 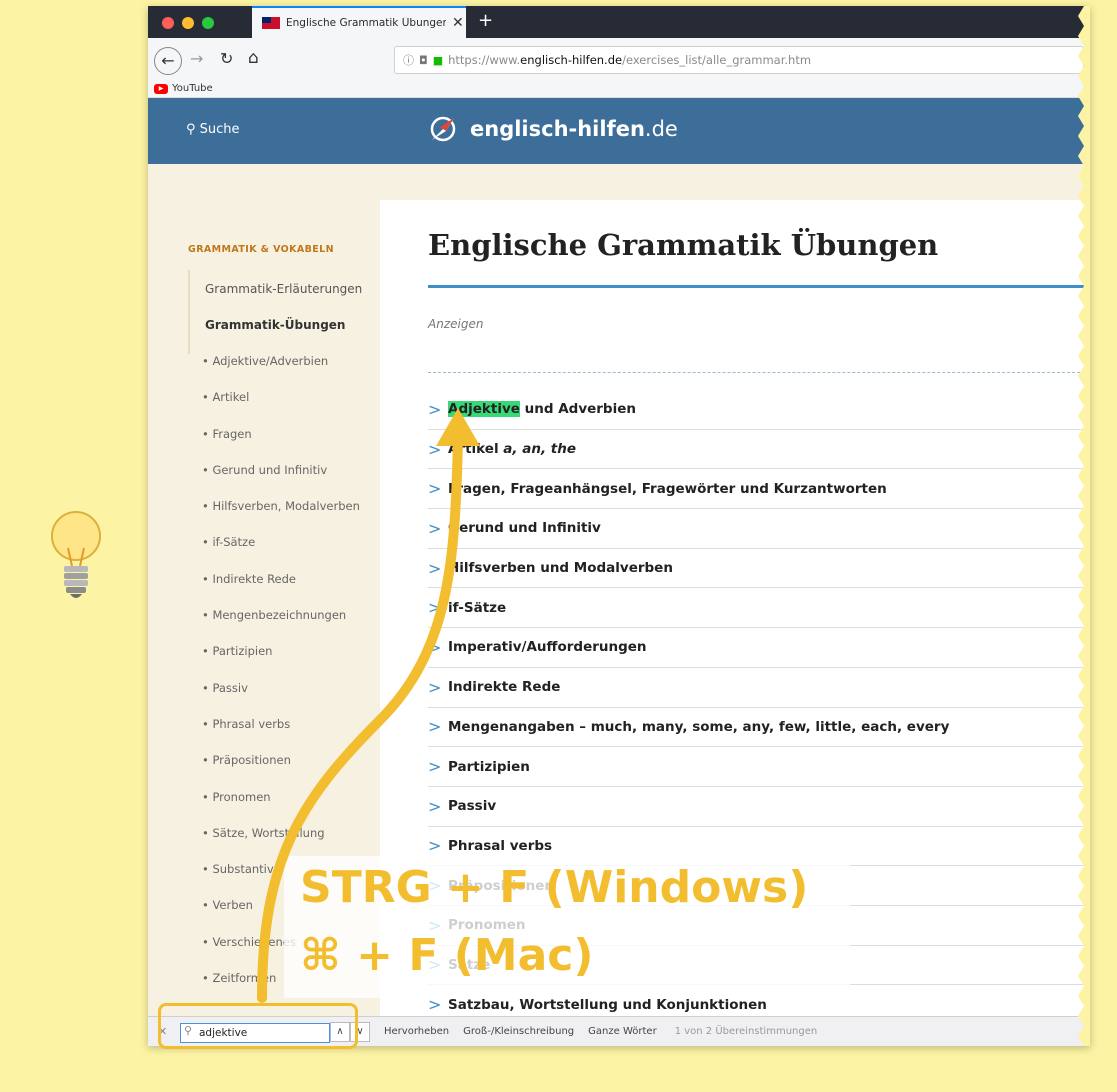 What do you see at coordinates (759, 410) in the screenshot?
I see `exercise-row: > Adjektive und Adverbien` at bounding box center [759, 410].